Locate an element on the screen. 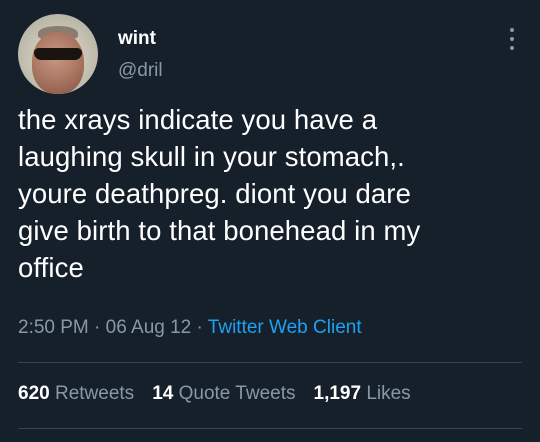 This screenshot has height=442, width=540. tweet-stats: 620 Retweets 14 Quote Tweets 1,197 Likes is located at coordinates (214, 394).